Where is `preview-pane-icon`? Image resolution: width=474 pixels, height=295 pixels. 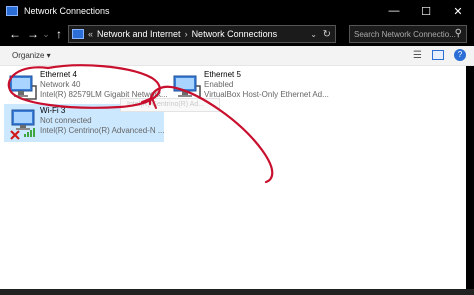
preview-pane-icon is located at coordinates (438, 55).